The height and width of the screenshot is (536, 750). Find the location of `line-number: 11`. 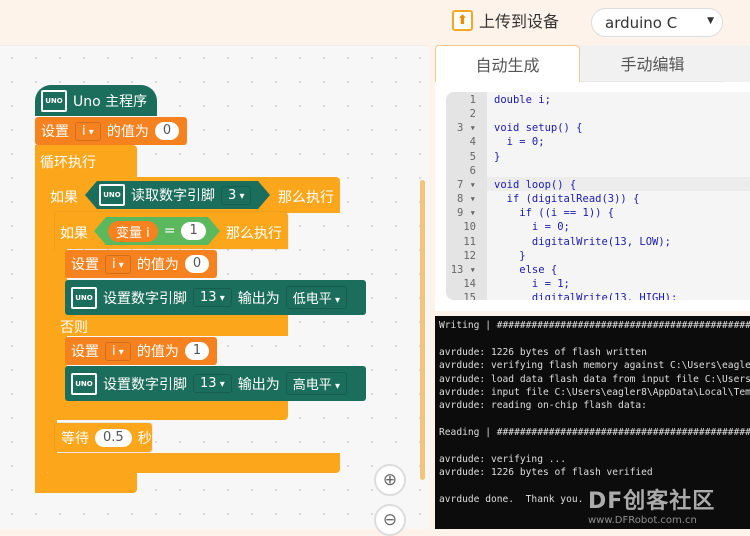

line-number: 11 is located at coordinates (469, 241).